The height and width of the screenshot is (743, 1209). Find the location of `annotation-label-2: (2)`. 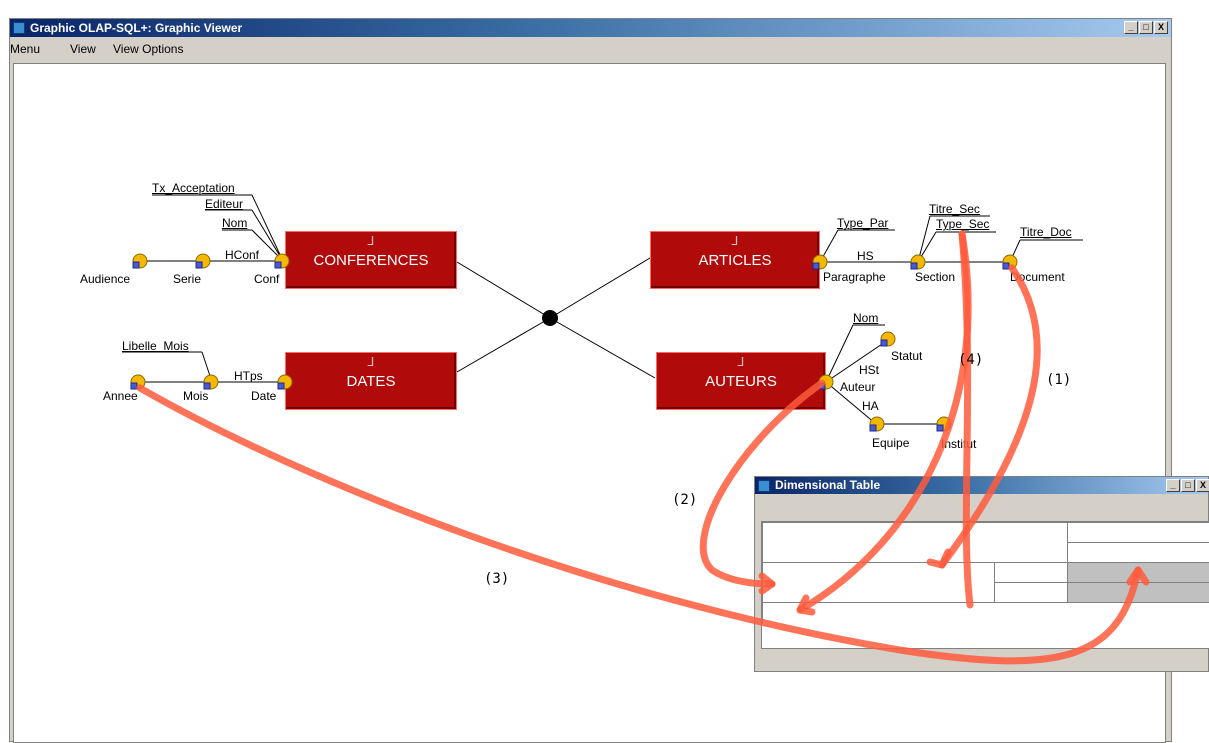

annotation-label-2: (2) is located at coordinates (685, 500).